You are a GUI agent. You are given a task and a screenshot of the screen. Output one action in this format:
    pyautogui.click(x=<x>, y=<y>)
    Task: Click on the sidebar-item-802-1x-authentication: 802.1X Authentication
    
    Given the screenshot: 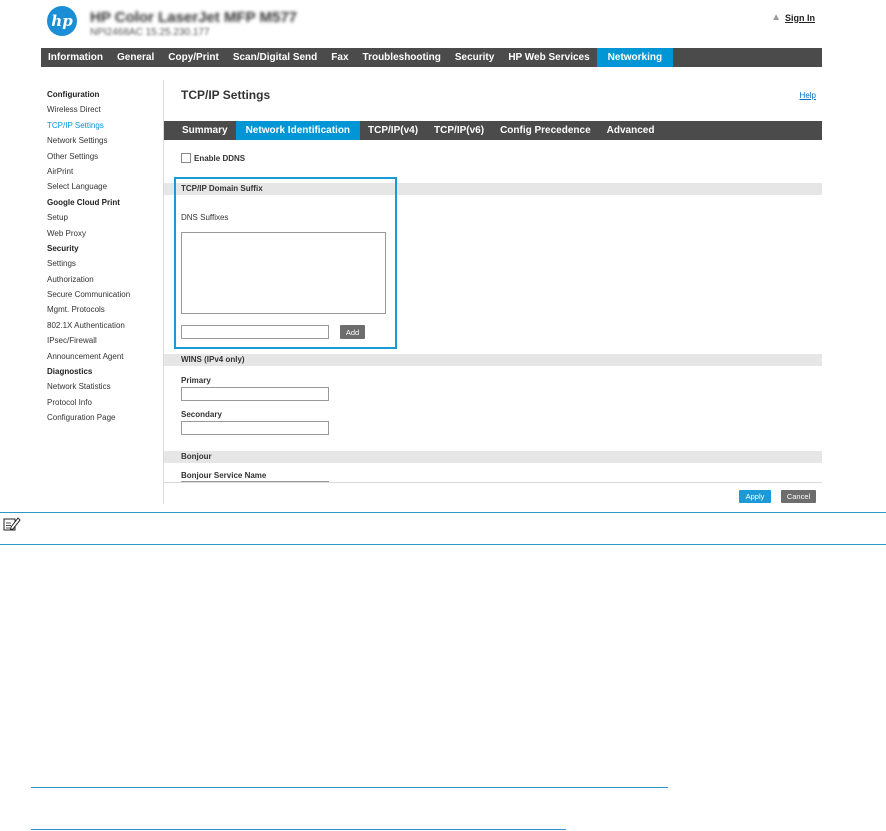 What is the action you would take?
    pyautogui.click(x=104, y=325)
    